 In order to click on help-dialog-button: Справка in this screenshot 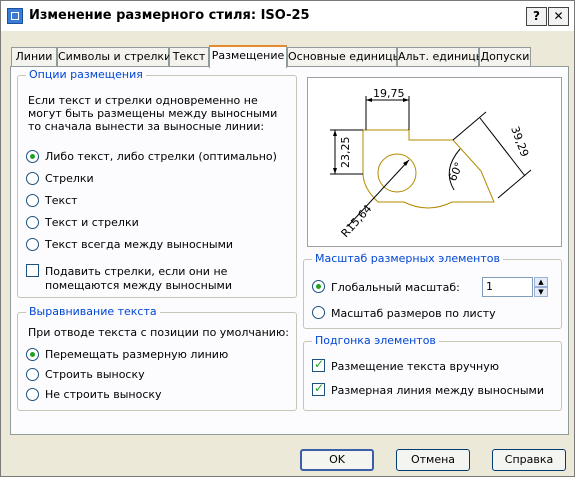, I will do `click(529, 460)`.